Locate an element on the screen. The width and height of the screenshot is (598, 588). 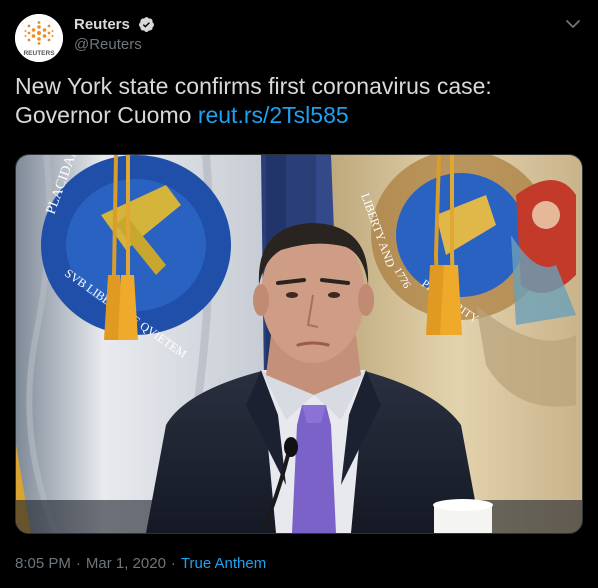
tweet-source-link: True Anthem is located at coordinates (223, 563).